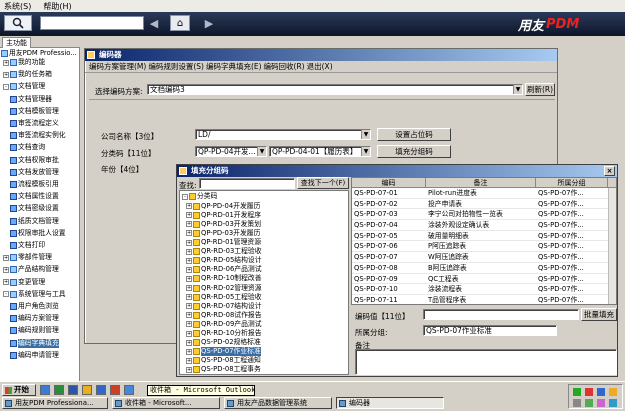 This screenshot has width=625, height=411. I want to click on tree-item: + QR-RD-10分析报告, so click(224, 333).